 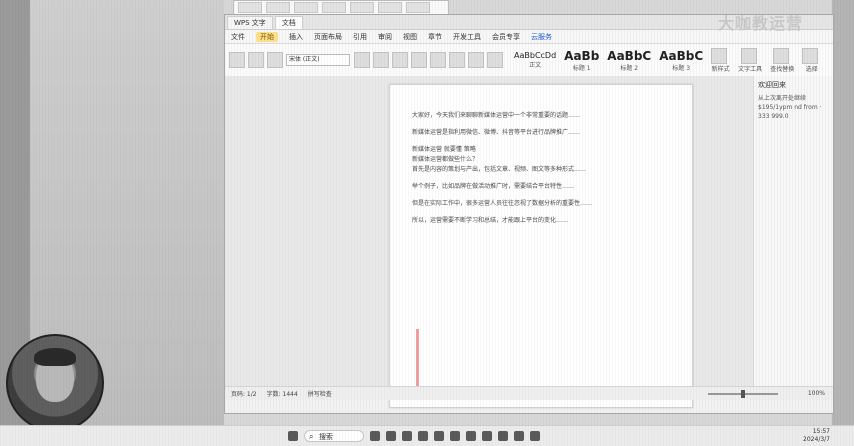 I want to click on bold-icon, so click(x=362, y=60).